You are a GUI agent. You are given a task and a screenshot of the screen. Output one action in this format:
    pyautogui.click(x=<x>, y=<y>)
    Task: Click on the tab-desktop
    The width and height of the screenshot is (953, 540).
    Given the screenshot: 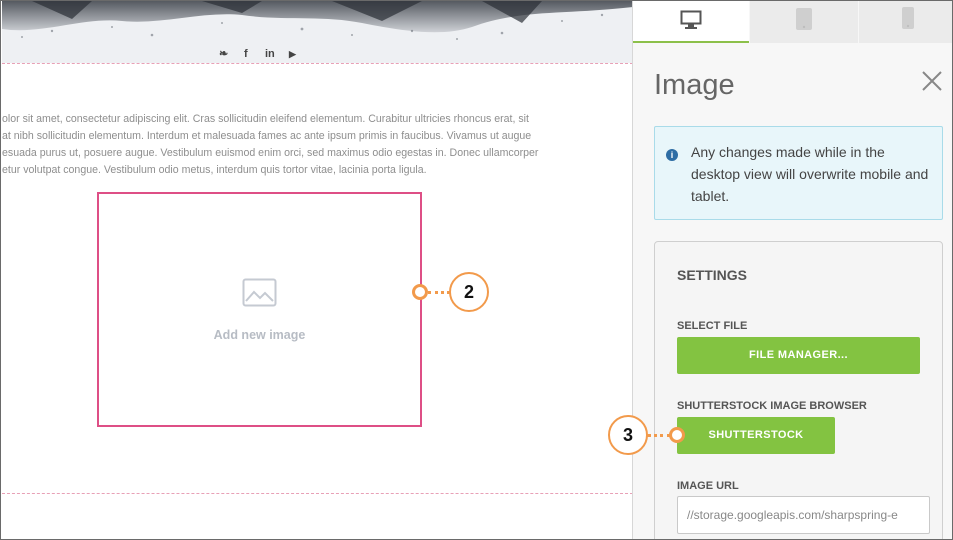 What is the action you would take?
    pyautogui.click(x=691, y=22)
    